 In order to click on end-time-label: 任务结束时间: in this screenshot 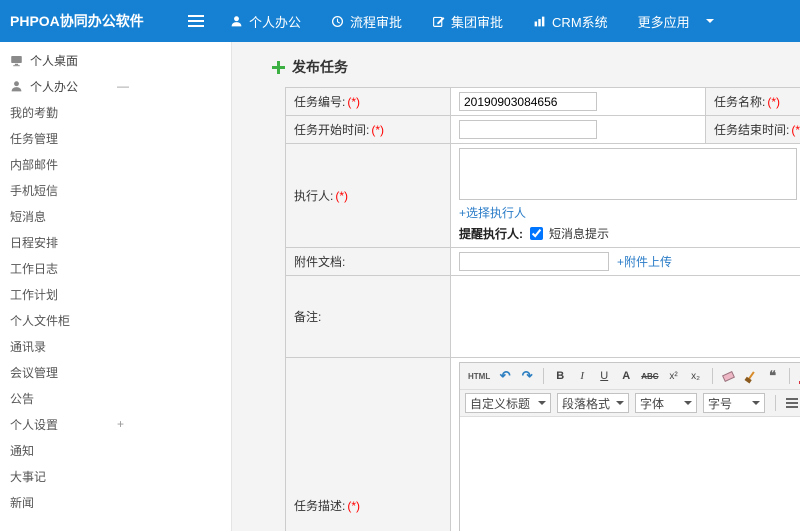, I will do `click(752, 130)`.